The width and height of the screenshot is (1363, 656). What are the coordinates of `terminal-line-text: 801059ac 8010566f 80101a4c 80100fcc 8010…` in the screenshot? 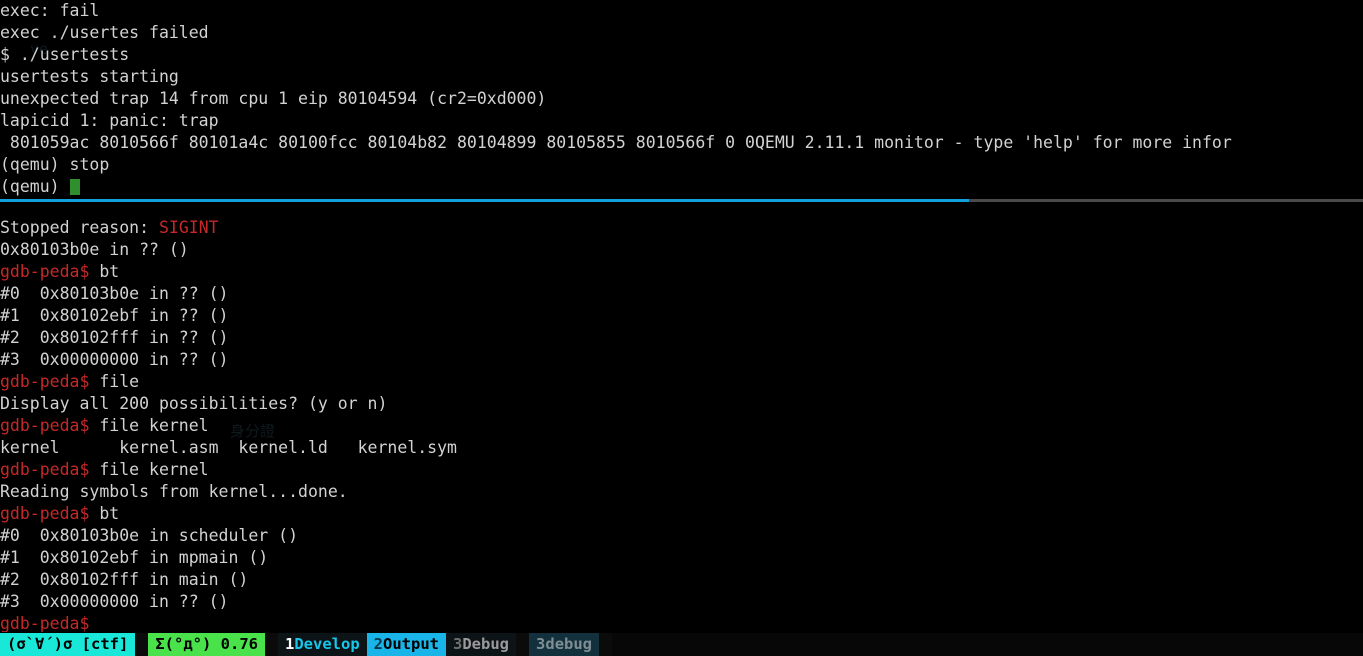 It's located at (616, 142).